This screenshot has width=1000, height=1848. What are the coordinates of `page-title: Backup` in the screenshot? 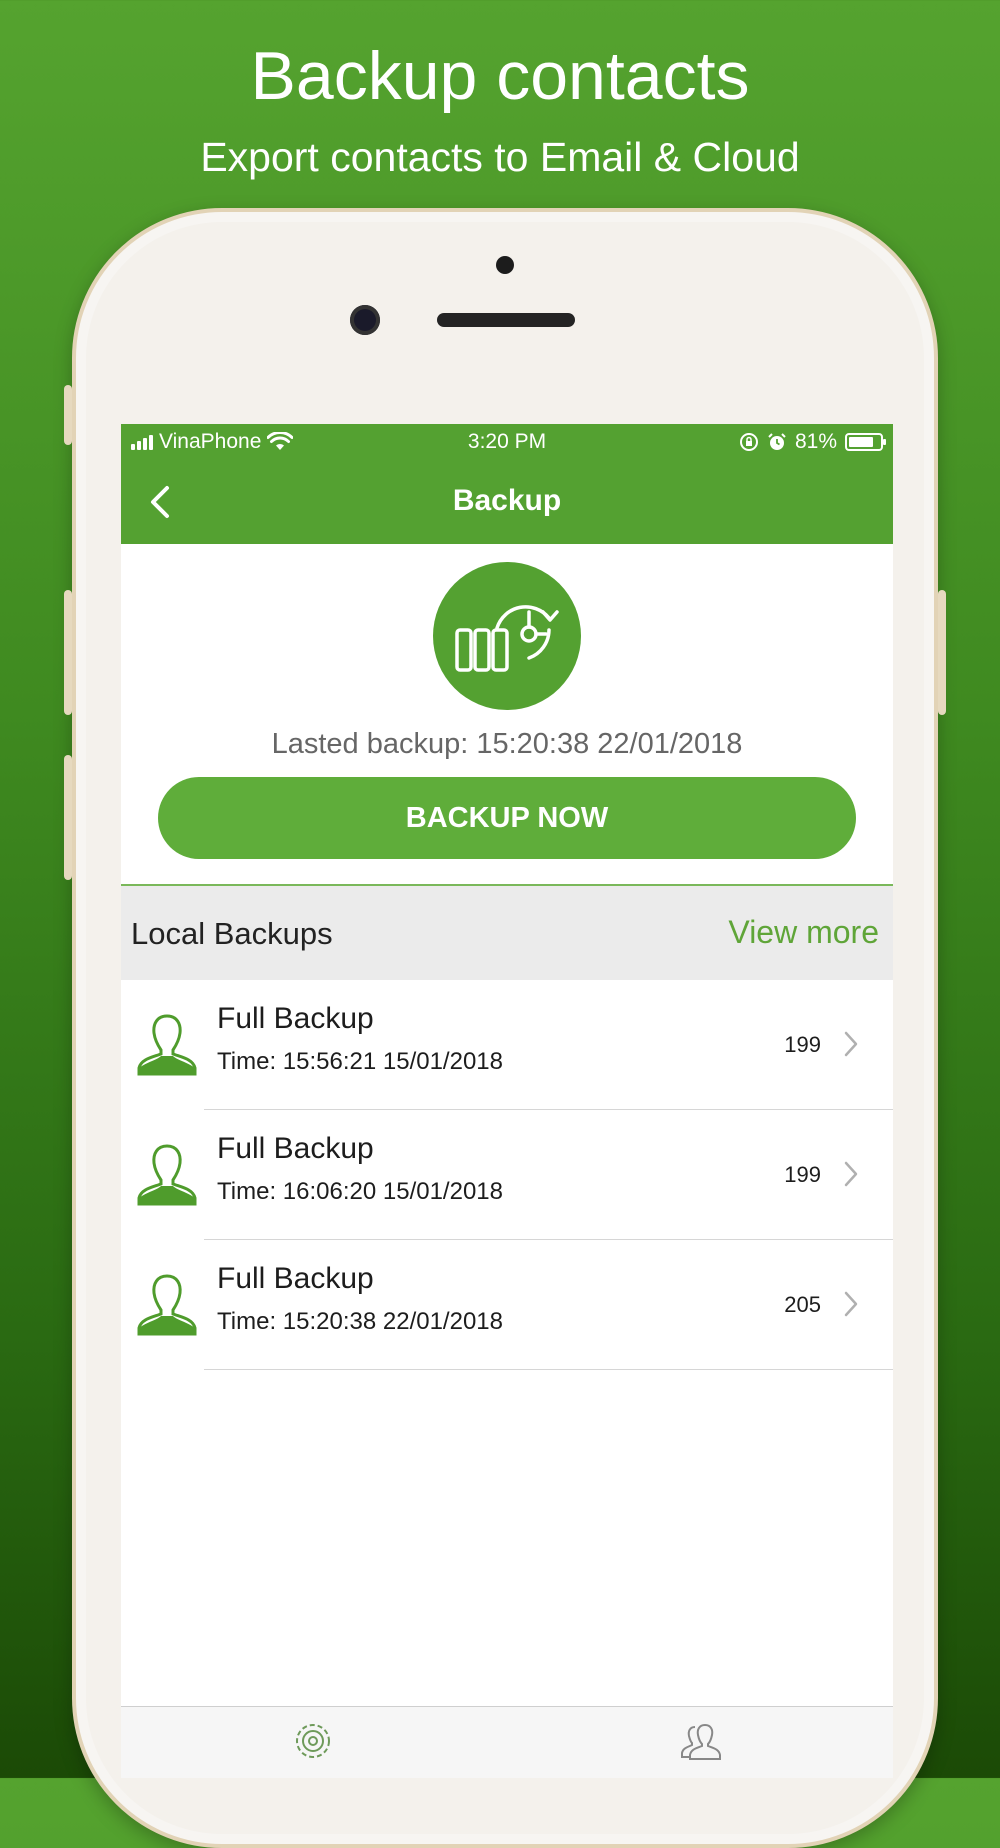 It's located at (507, 500).